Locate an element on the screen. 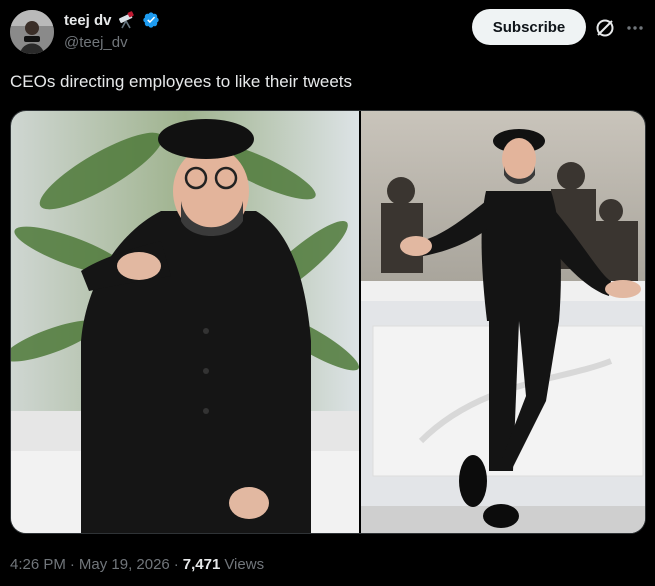 Image resolution: width=655 pixels, height=586 pixels. views-label: Views is located at coordinates (244, 564).